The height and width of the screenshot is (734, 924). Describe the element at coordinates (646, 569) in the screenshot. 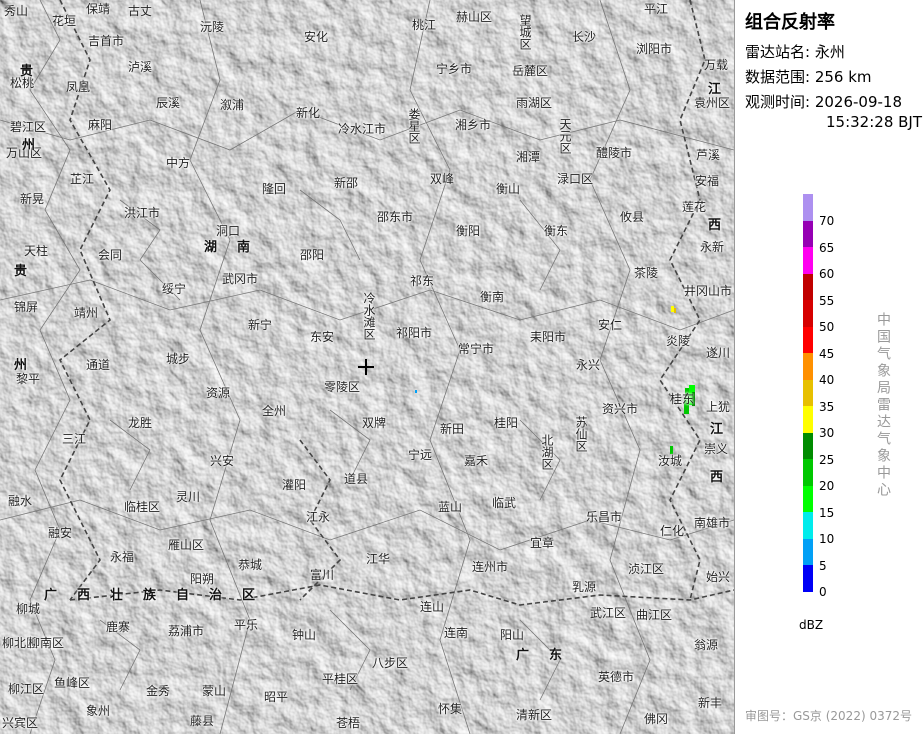

I see `place-label: 浈江区` at that location.